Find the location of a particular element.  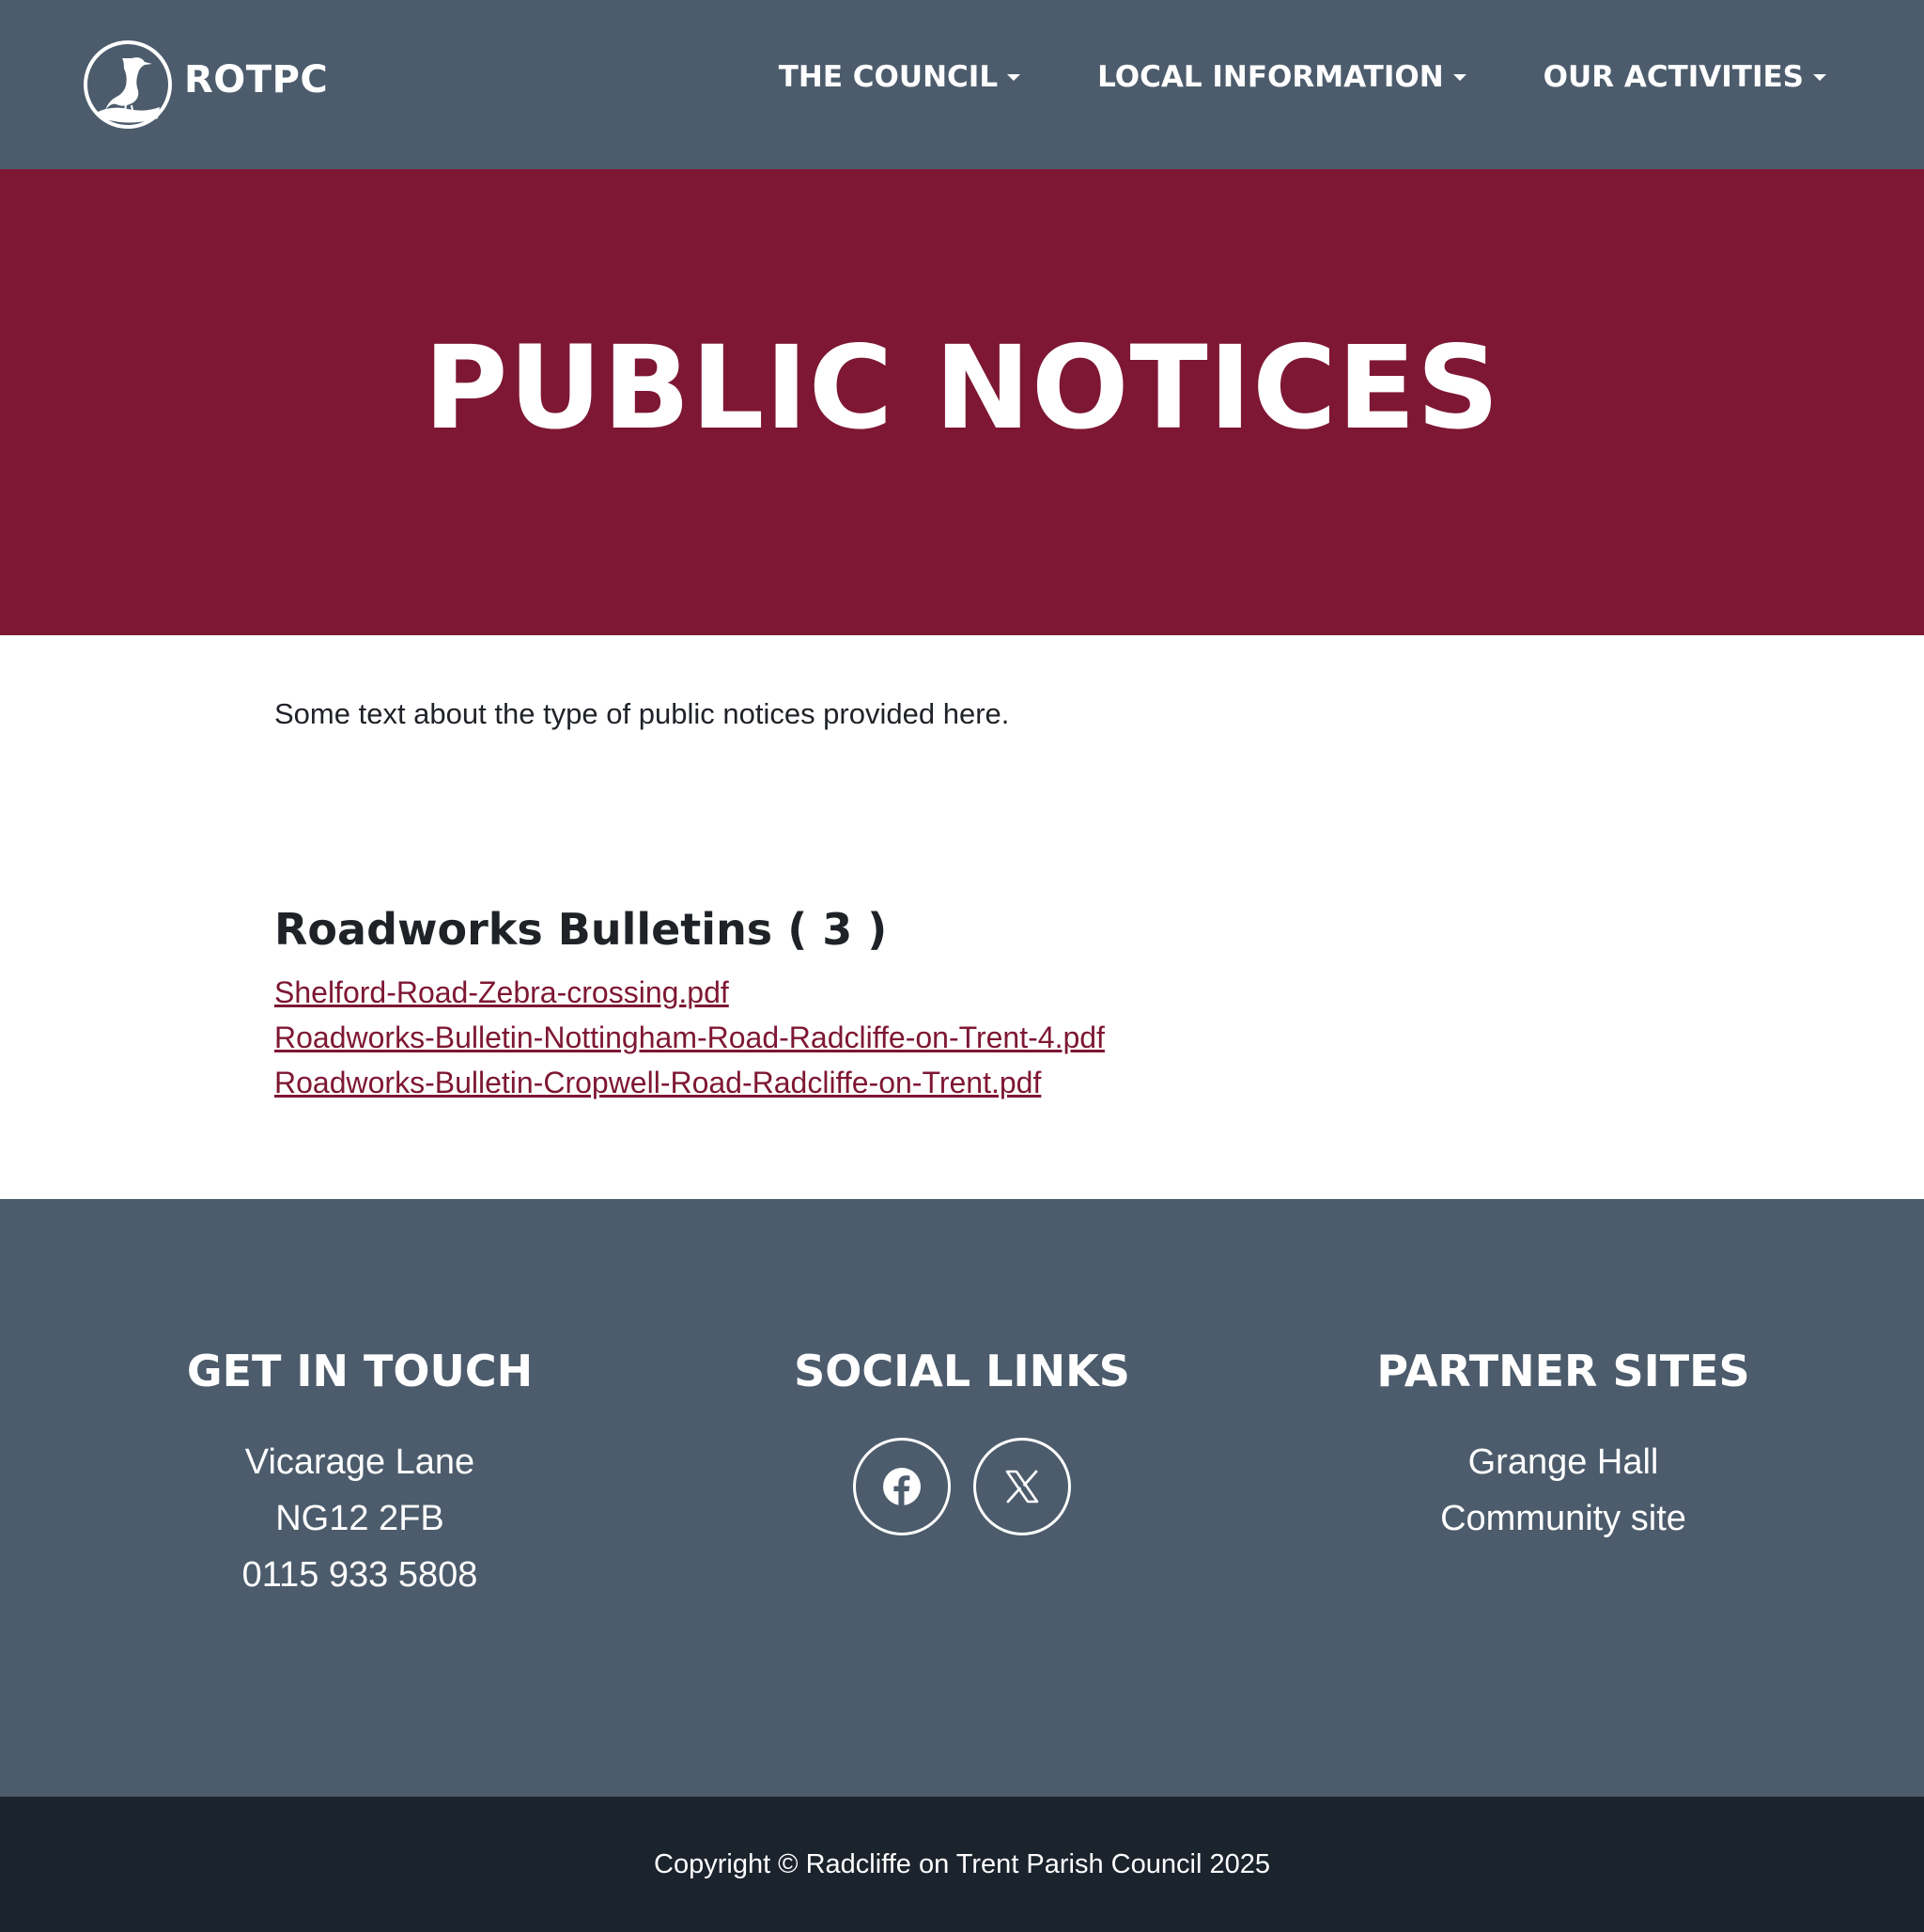

contact-details: Vicarage Lane NG12 2FB 0115 933 5808 is located at coordinates (360, 1518).